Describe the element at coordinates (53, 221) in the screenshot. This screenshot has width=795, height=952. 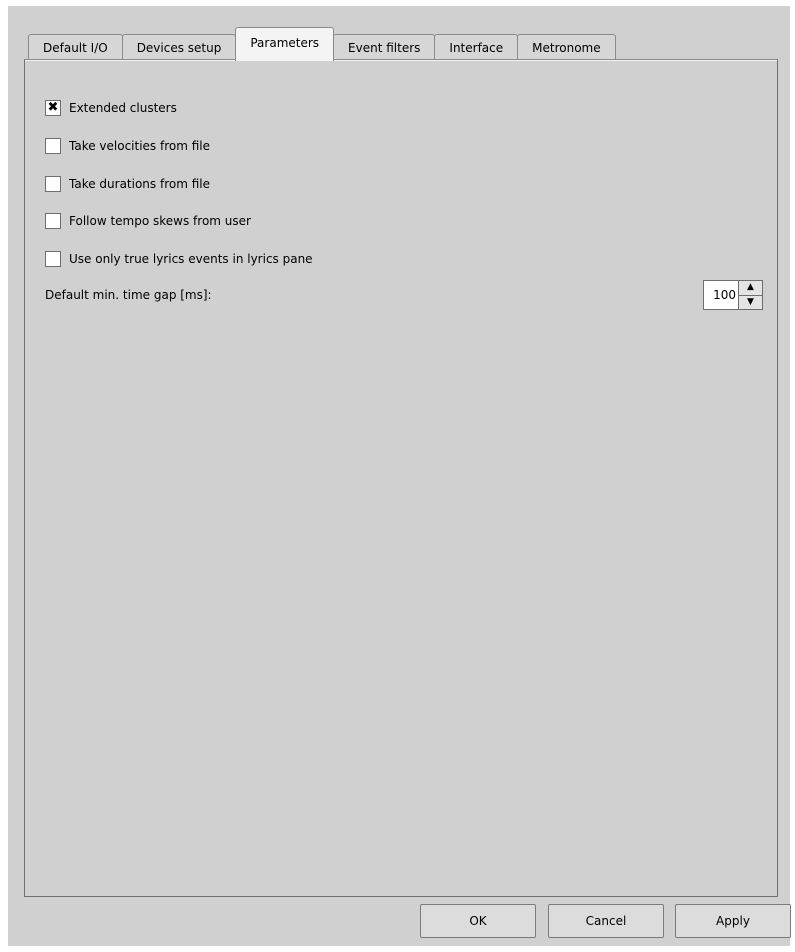
I see `follow-tempo-skews-checkbox` at that location.